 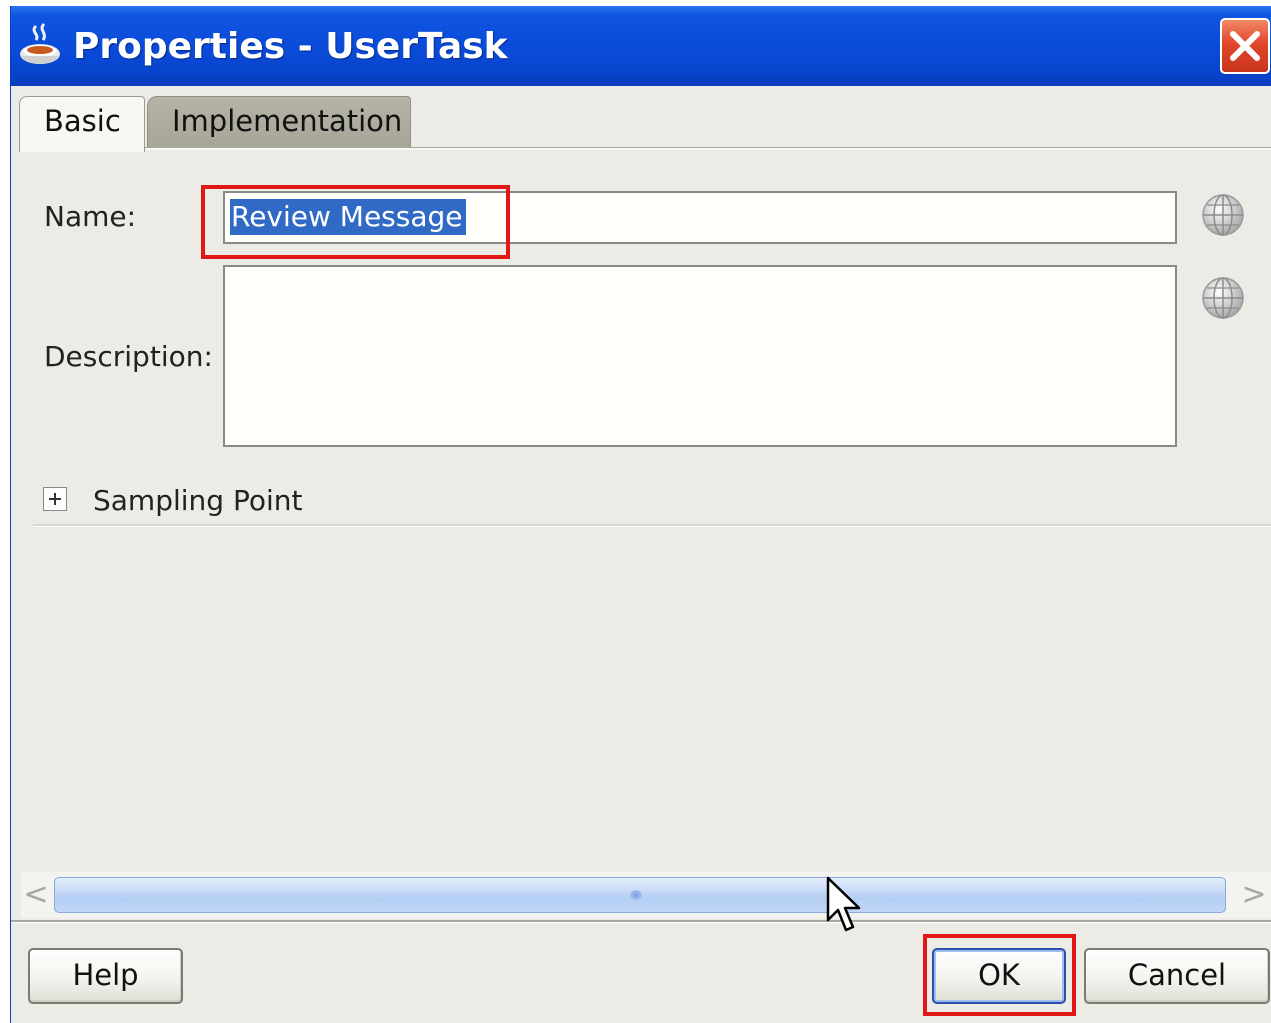 I want to click on tab-divider, so click(x=707, y=148).